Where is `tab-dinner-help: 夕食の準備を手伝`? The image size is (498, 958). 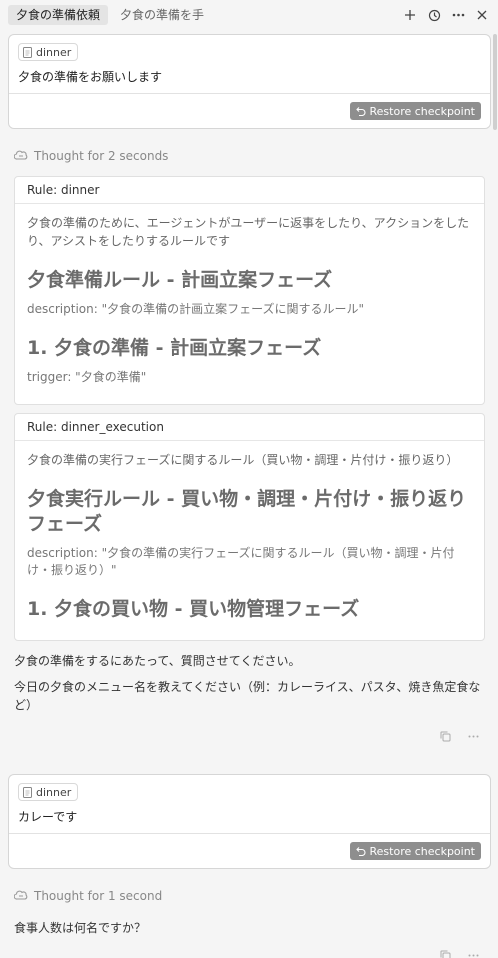 tab-dinner-help: 夕食の準備を手伝 is located at coordinates (158, 15).